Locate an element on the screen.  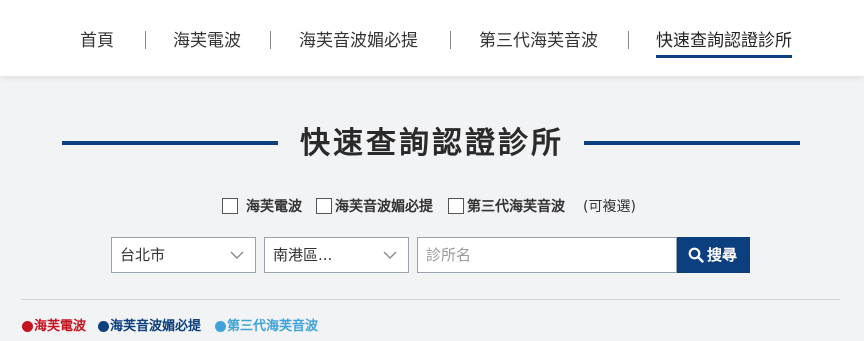
clinic-name-placeholder: 診所名 is located at coordinates (449, 255).